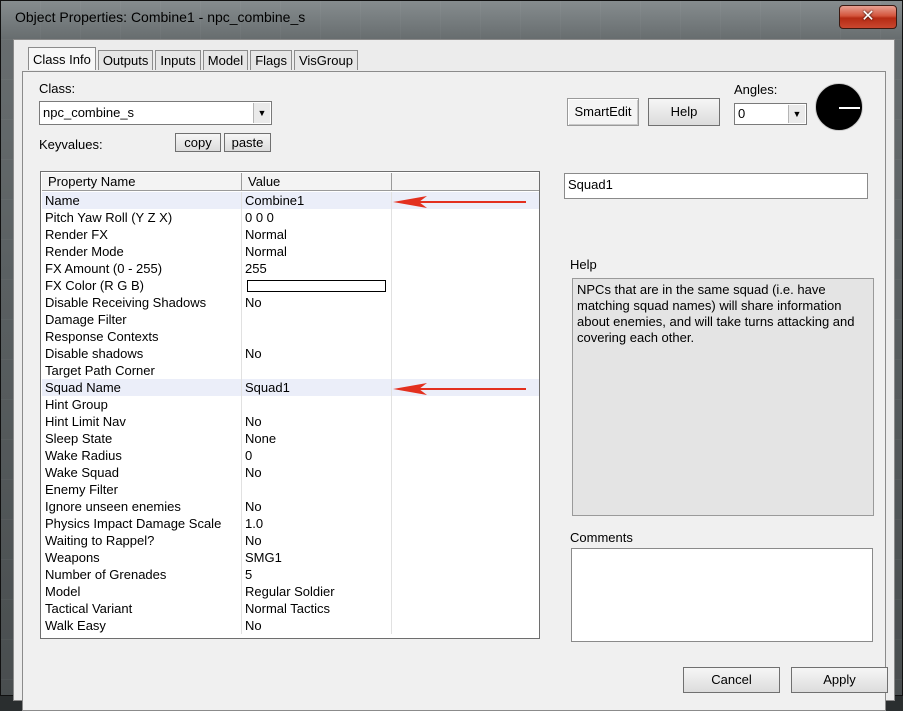  I want to click on smartedit-button: SmartEdit, so click(603, 112).